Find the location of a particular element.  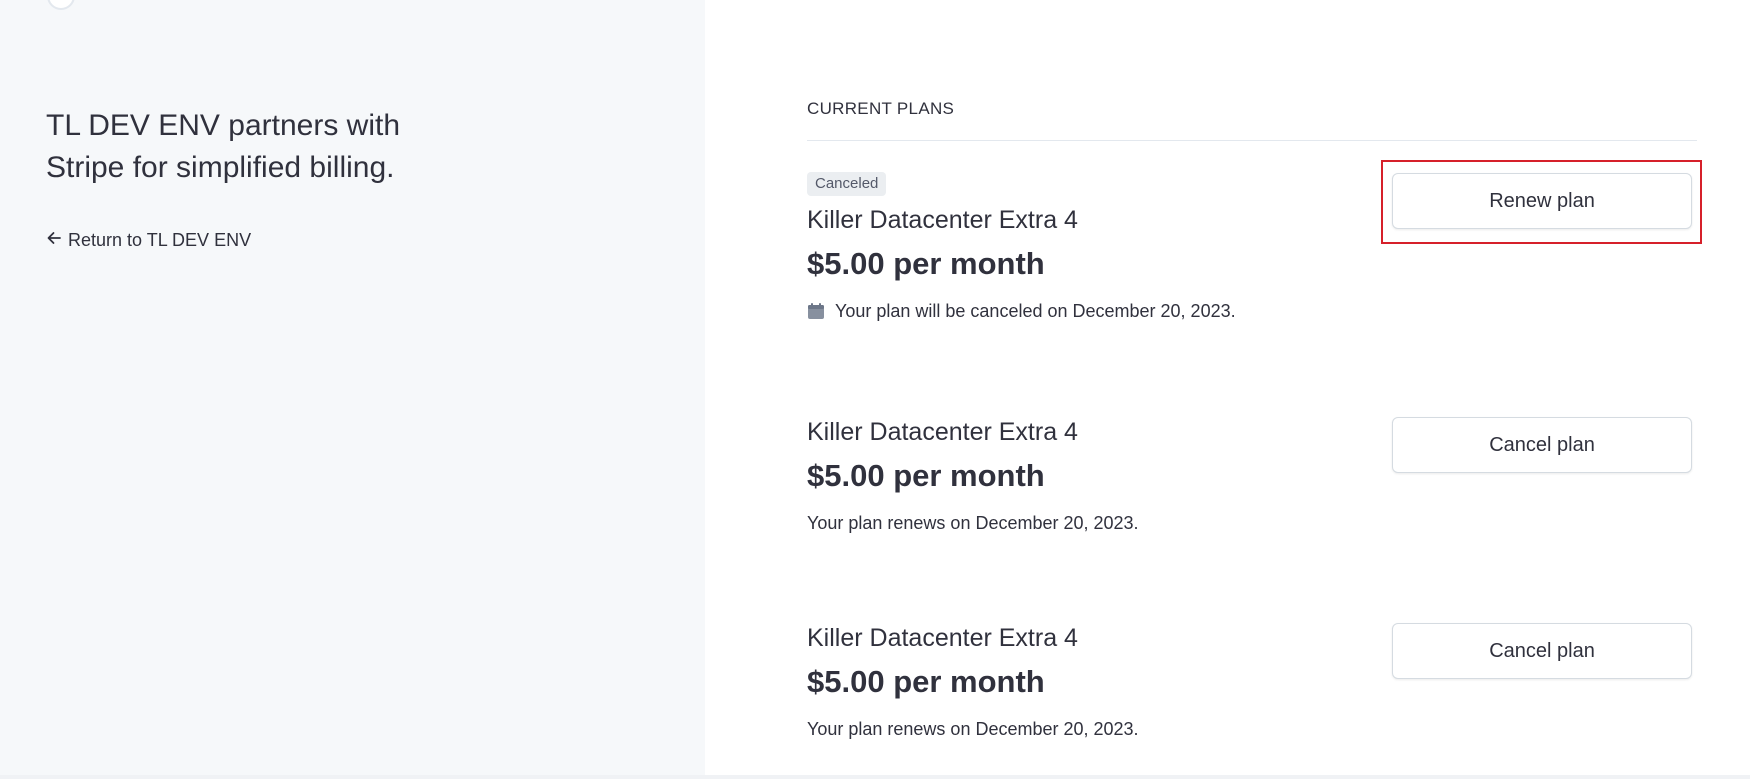

bottom-strip is located at coordinates (875, 777).